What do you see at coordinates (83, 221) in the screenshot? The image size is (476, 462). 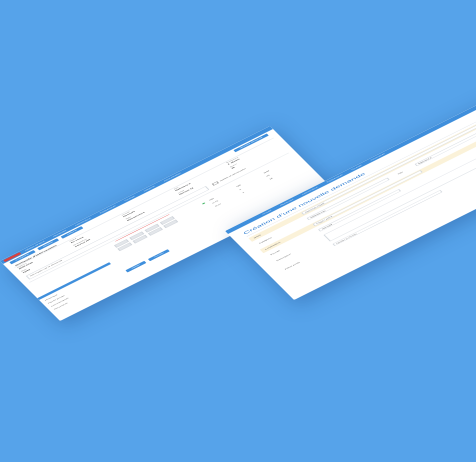 I see `nav-item: Interventions` at bounding box center [83, 221].